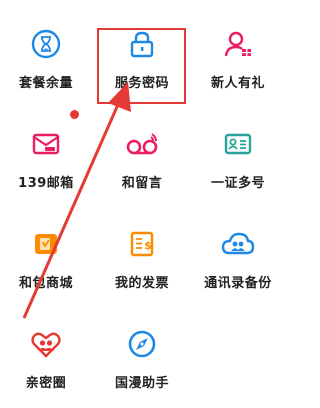 The width and height of the screenshot is (320, 408). What do you see at coordinates (46, 244) in the screenshot?
I see `wallet-icon` at bounding box center [46, 244].